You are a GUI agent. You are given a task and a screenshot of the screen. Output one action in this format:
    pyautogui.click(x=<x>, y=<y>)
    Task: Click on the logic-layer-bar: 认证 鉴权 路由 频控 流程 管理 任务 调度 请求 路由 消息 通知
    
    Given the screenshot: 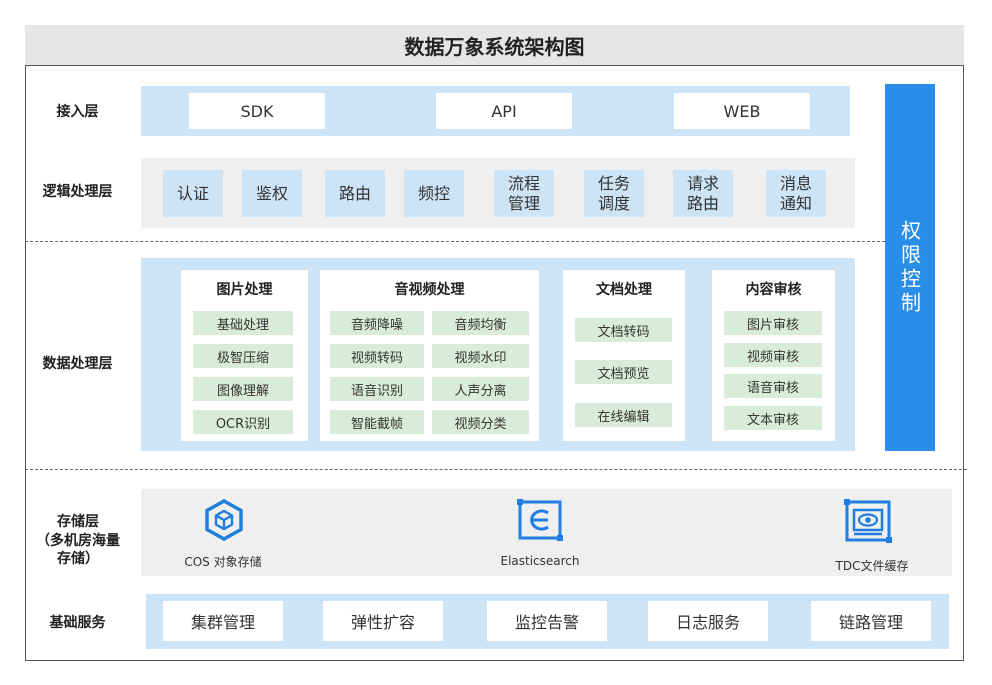 What is the action you would take?
    pyautogui.click(x=498, y=193)
    